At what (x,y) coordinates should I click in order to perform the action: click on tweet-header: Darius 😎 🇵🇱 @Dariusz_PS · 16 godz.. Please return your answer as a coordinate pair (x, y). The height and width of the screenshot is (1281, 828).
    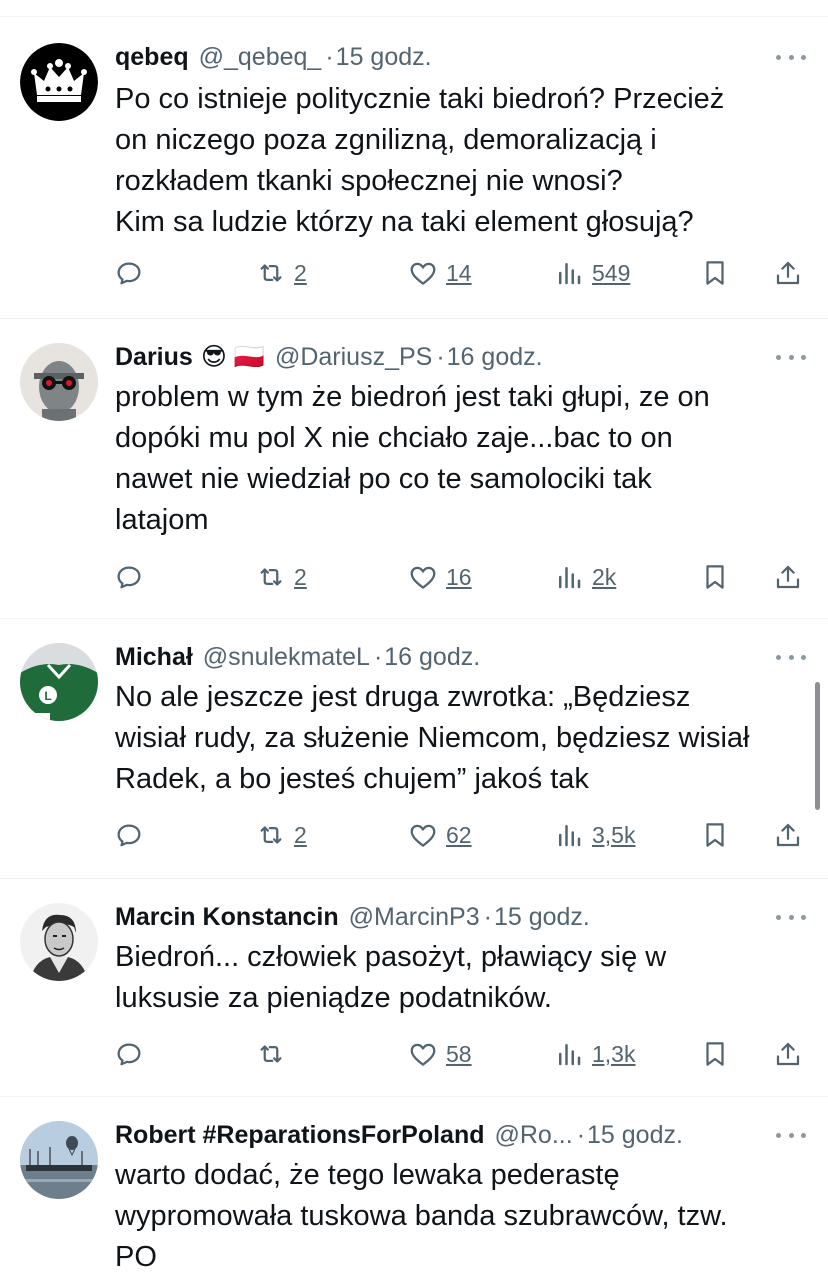
    Looking at the image, I should click on (441, 357).